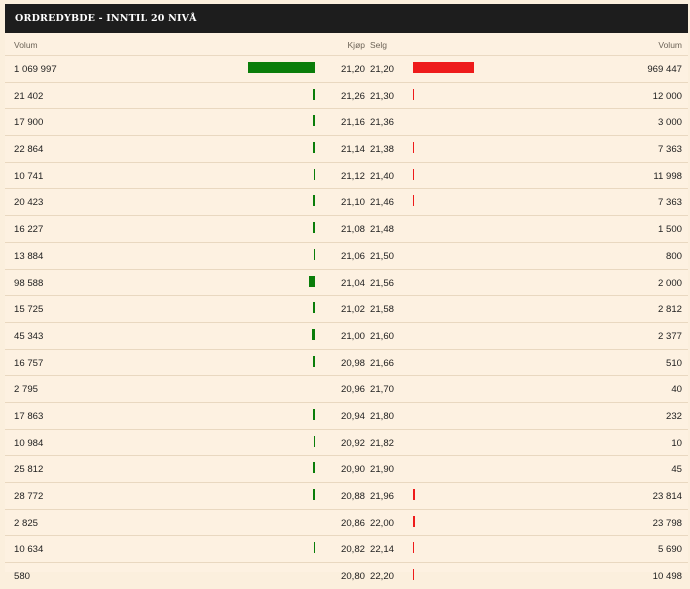  I want to click on buy-price: 20,80, so click(352, 577).